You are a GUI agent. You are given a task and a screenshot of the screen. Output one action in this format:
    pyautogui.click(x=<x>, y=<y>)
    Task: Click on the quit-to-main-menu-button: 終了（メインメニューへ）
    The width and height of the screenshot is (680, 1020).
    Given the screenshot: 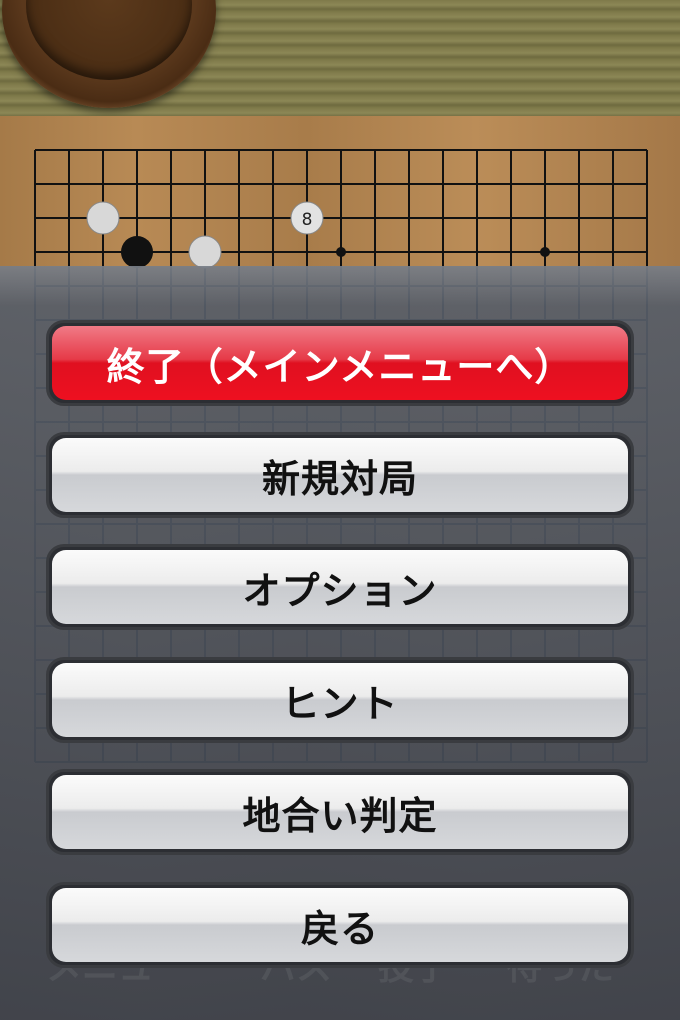 What is the action you would take?
    pyautogui.click(x=340, y=363)
    